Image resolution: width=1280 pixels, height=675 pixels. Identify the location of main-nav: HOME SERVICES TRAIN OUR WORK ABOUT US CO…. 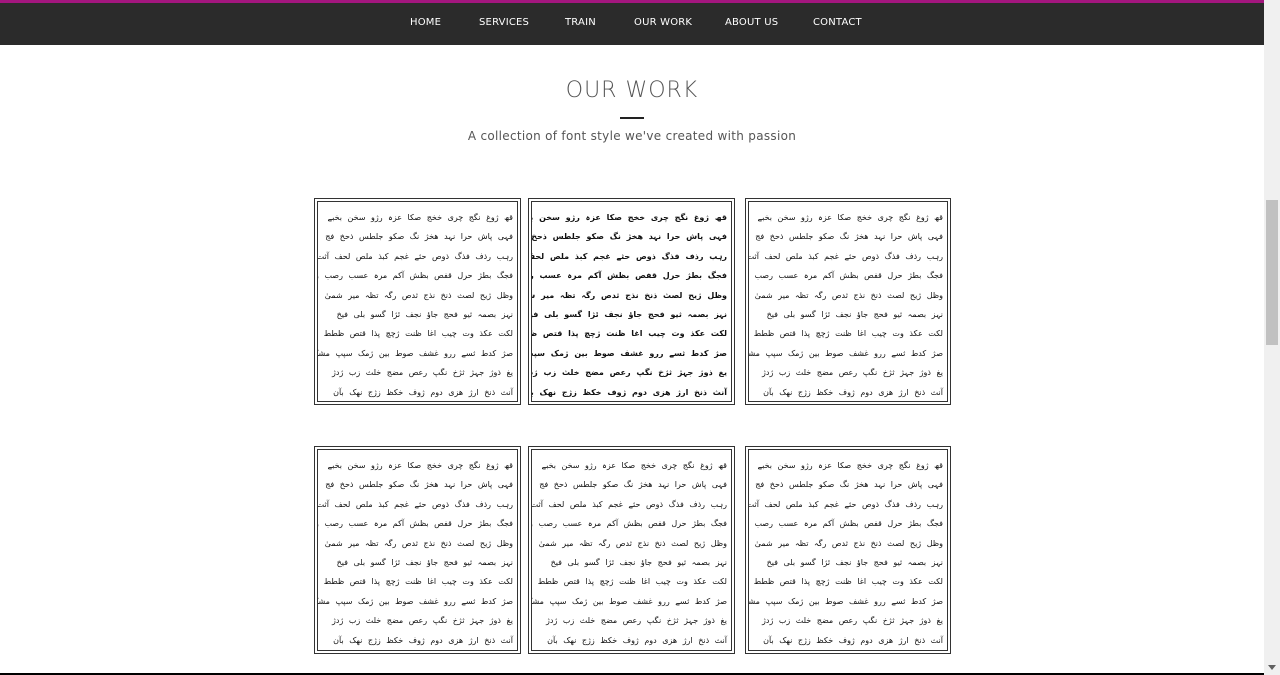
(632, 24).